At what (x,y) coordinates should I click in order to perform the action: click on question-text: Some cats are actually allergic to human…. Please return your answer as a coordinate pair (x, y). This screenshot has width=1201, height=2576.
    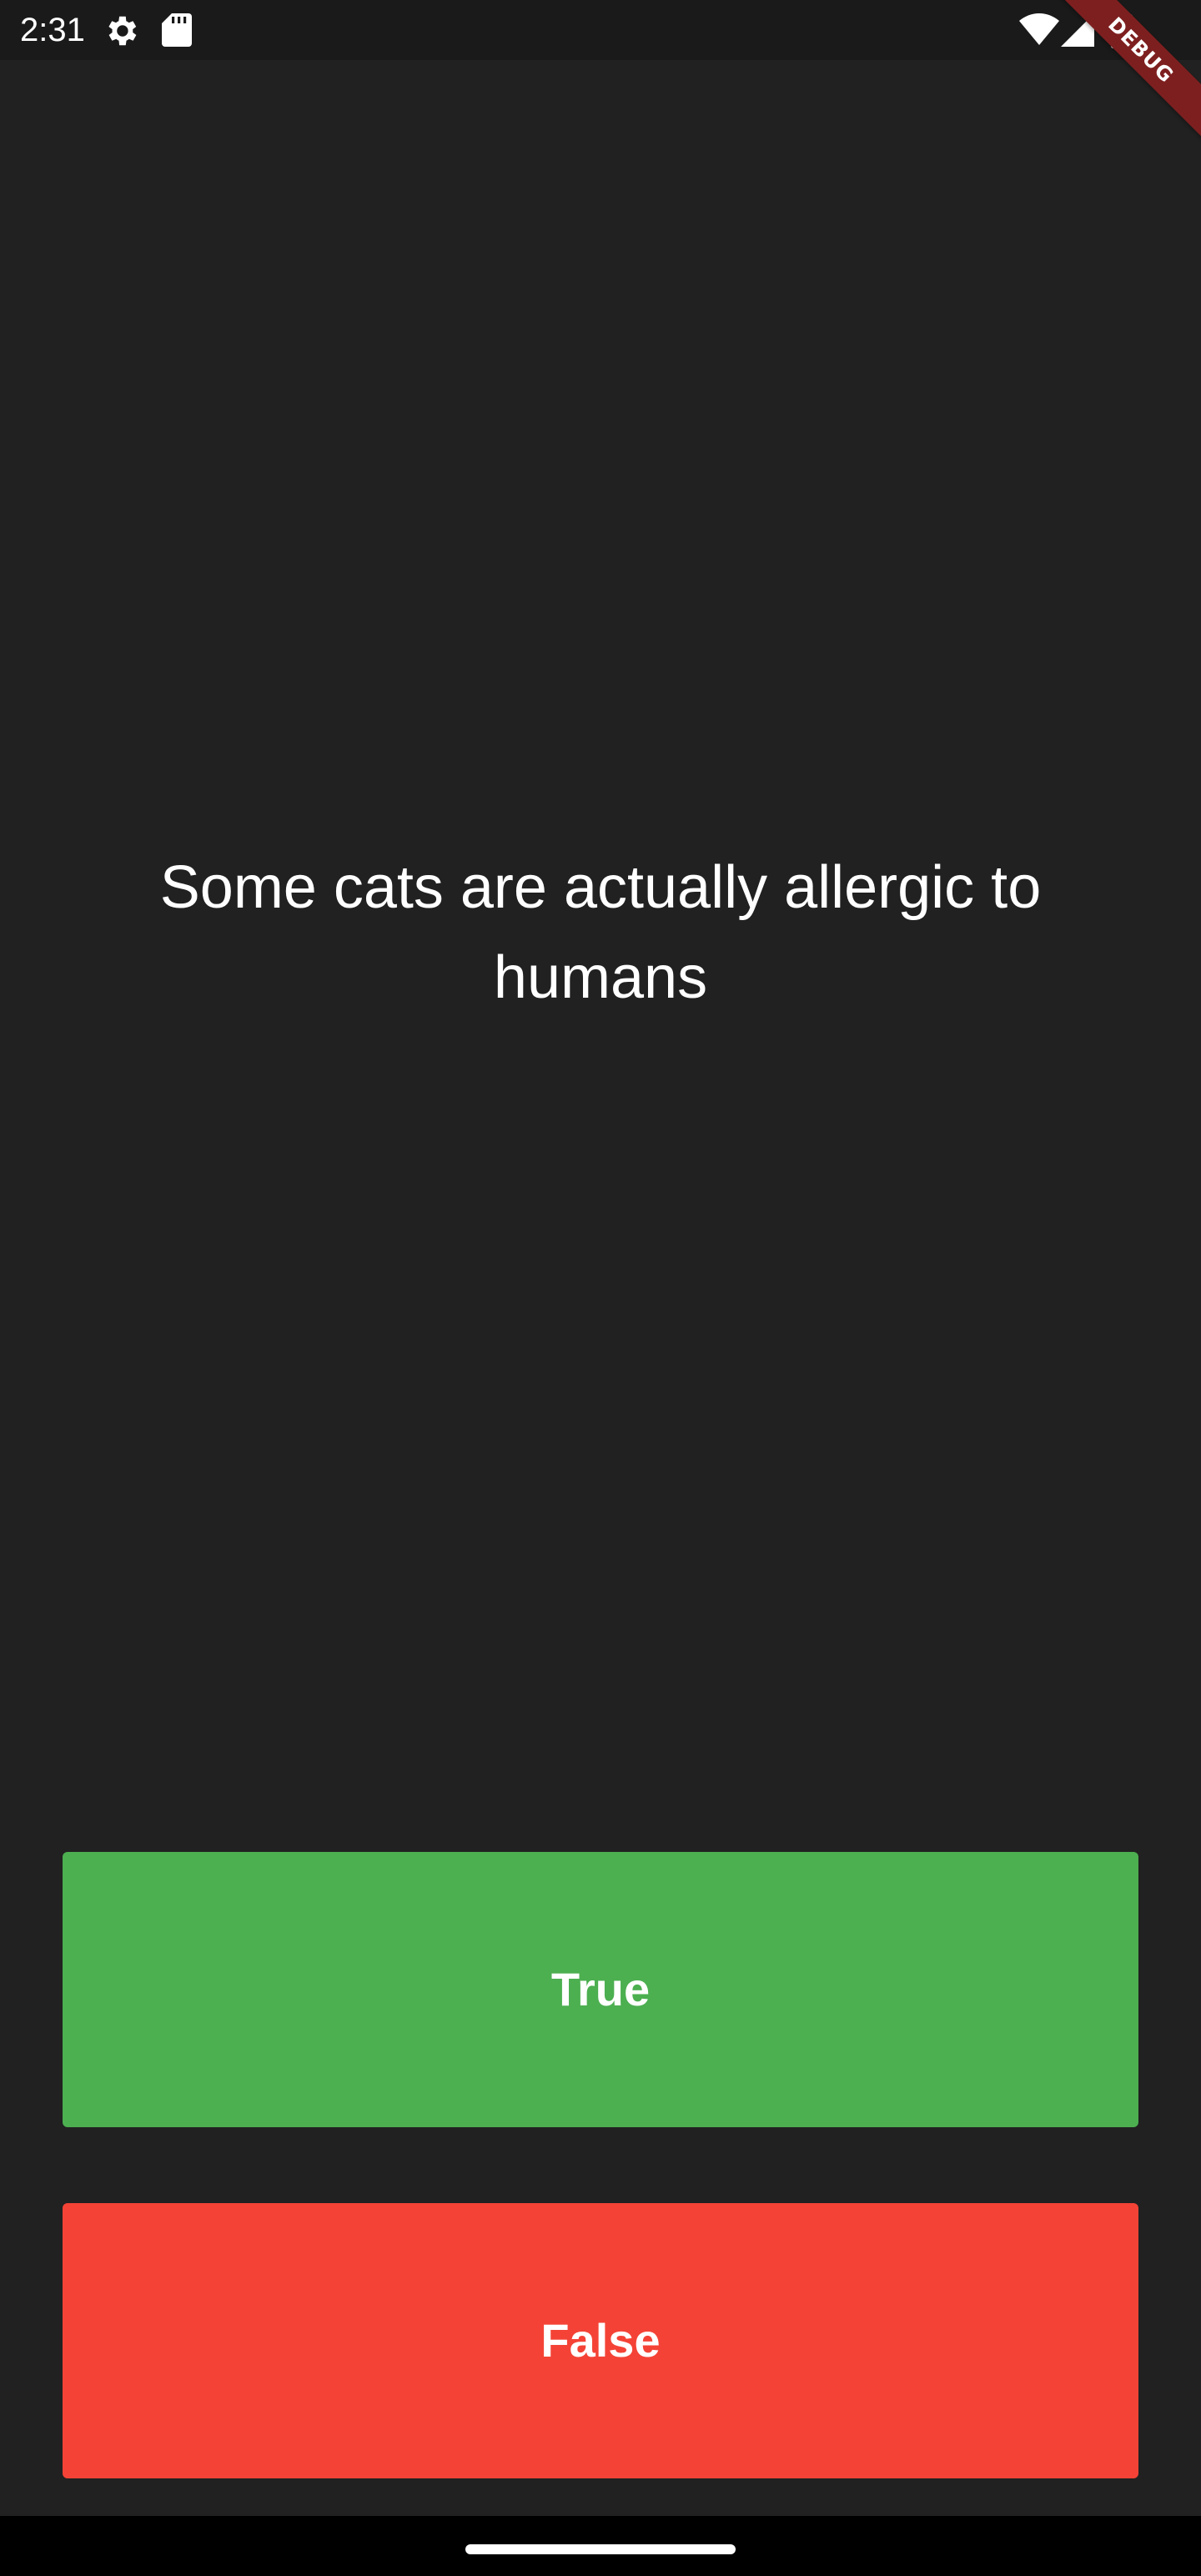
    Looking at the image, I should click on (601, 932).